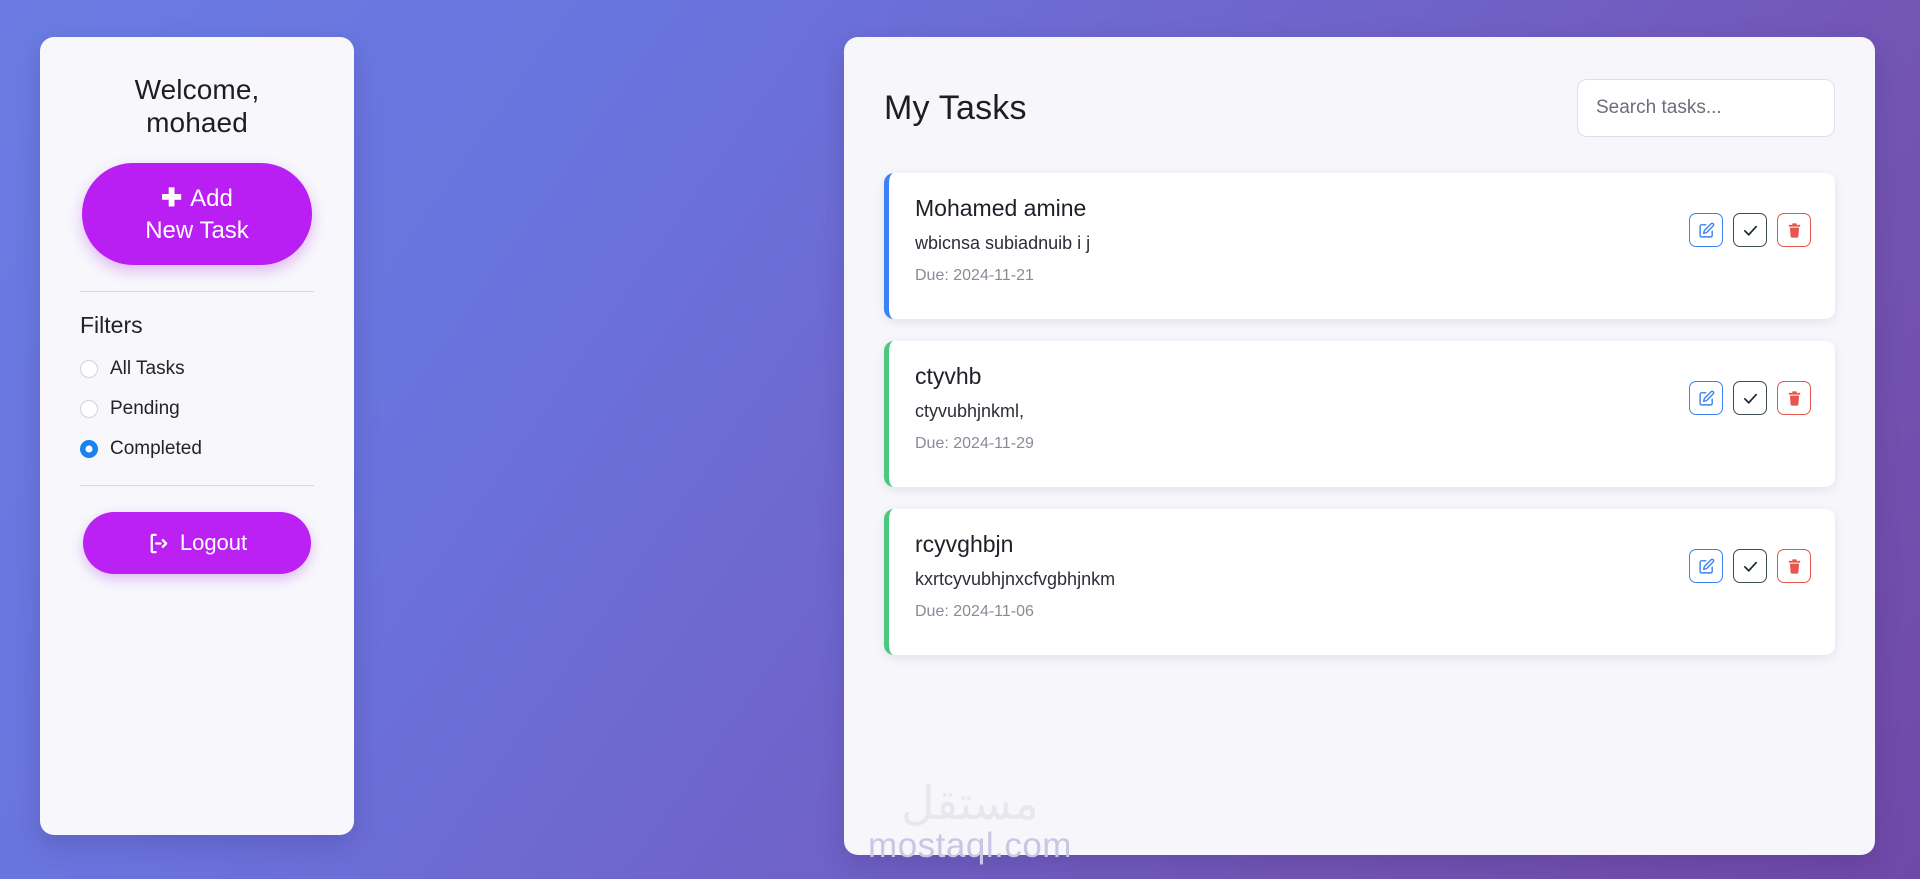 Image resolution: width=1920 pixels, height=879 pixels. Describe the element at coordinates (1003, 243) in the screenshot. I see `task-description: wbicnsa subiadnuib i j` at that location.